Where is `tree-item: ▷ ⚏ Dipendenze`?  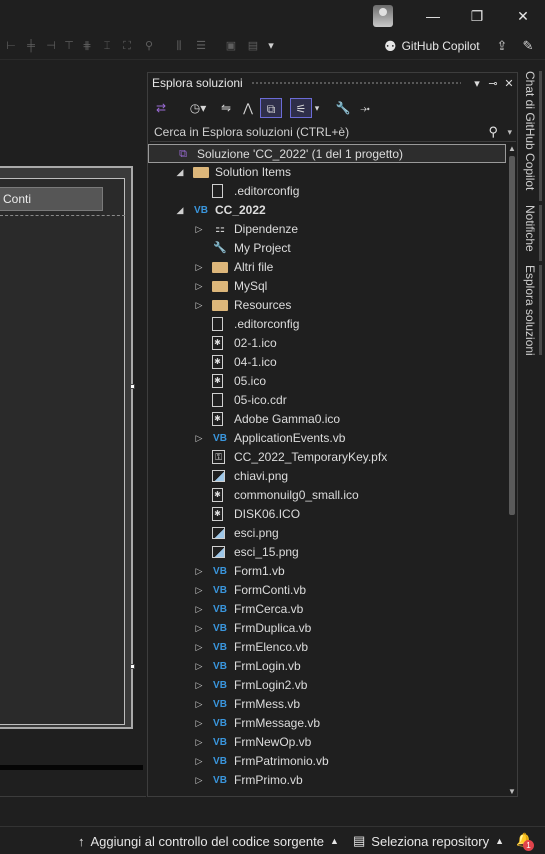 tree-item: ▷ ⚏ Dipendenze is located at coordinates (327, 229).